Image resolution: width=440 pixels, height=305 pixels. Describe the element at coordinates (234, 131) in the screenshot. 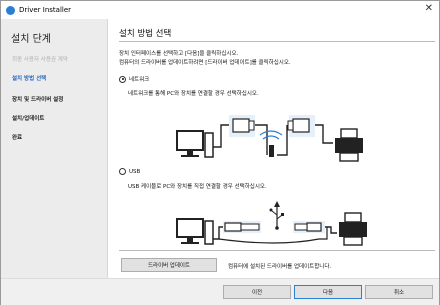

I see `lan-cable-left` at that location.